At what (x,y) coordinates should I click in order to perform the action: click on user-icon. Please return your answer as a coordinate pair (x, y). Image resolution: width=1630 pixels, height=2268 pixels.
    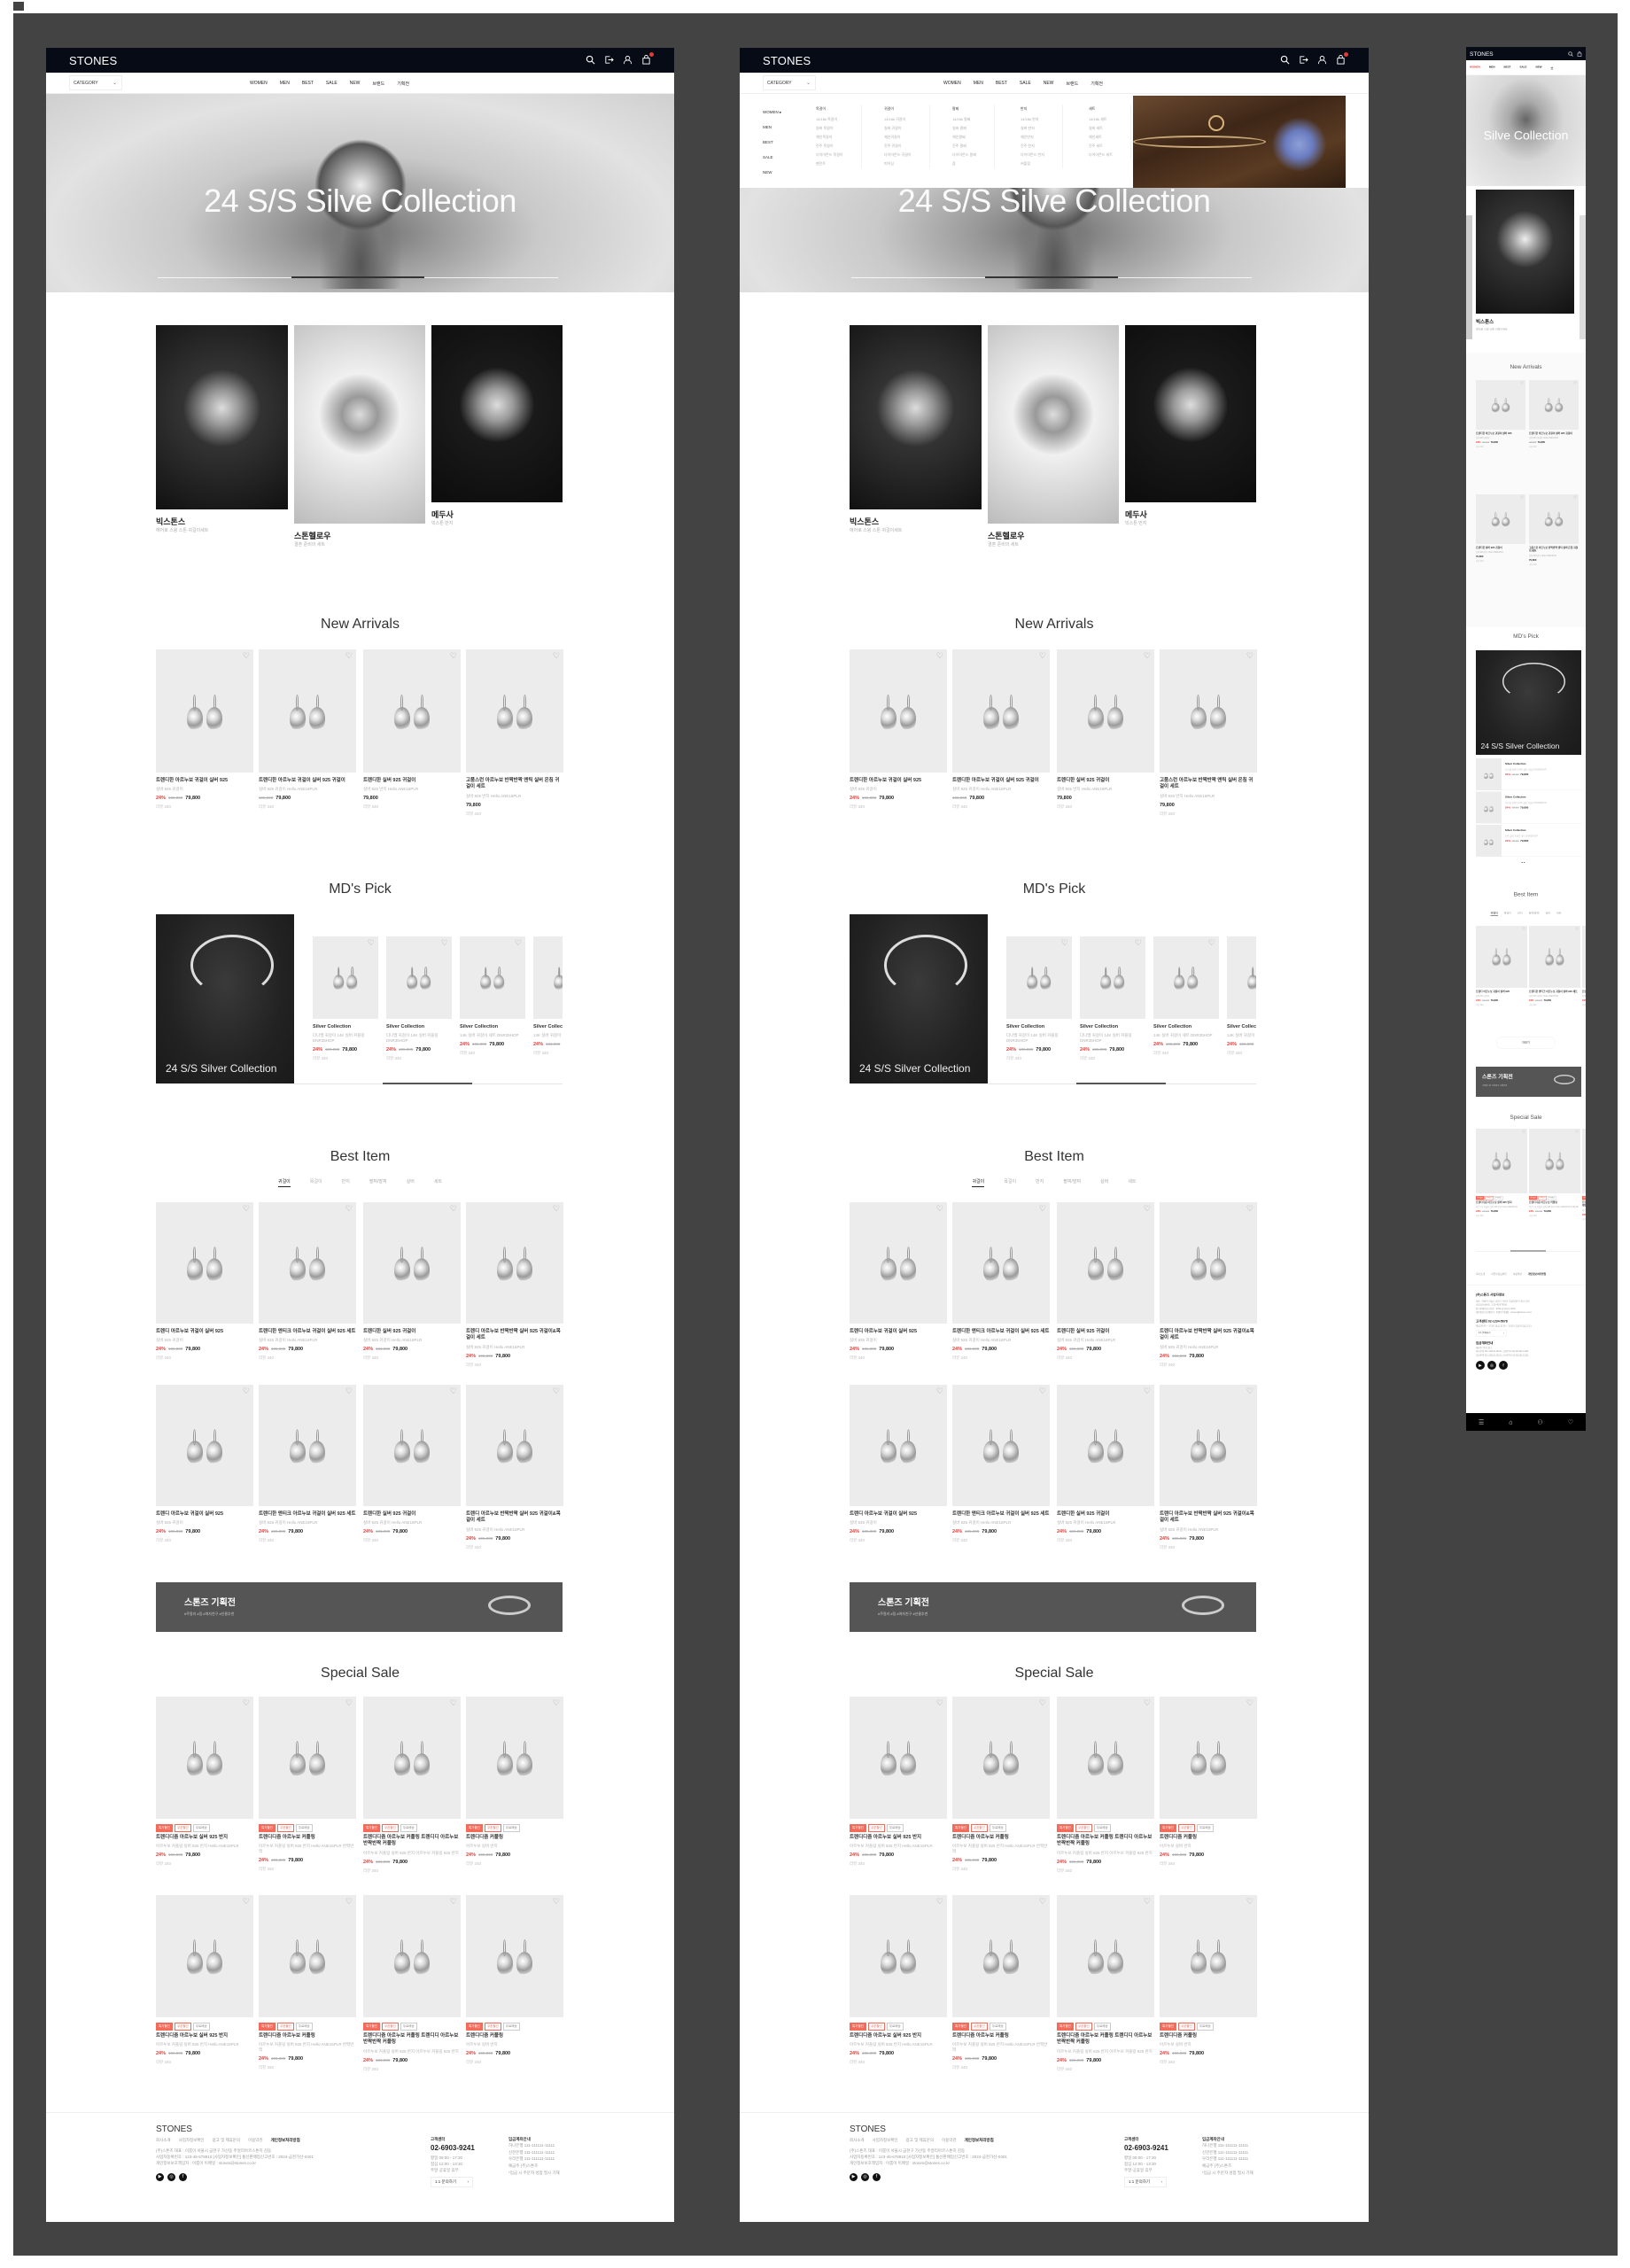
    Looking at the image, I should click on (628, 60).